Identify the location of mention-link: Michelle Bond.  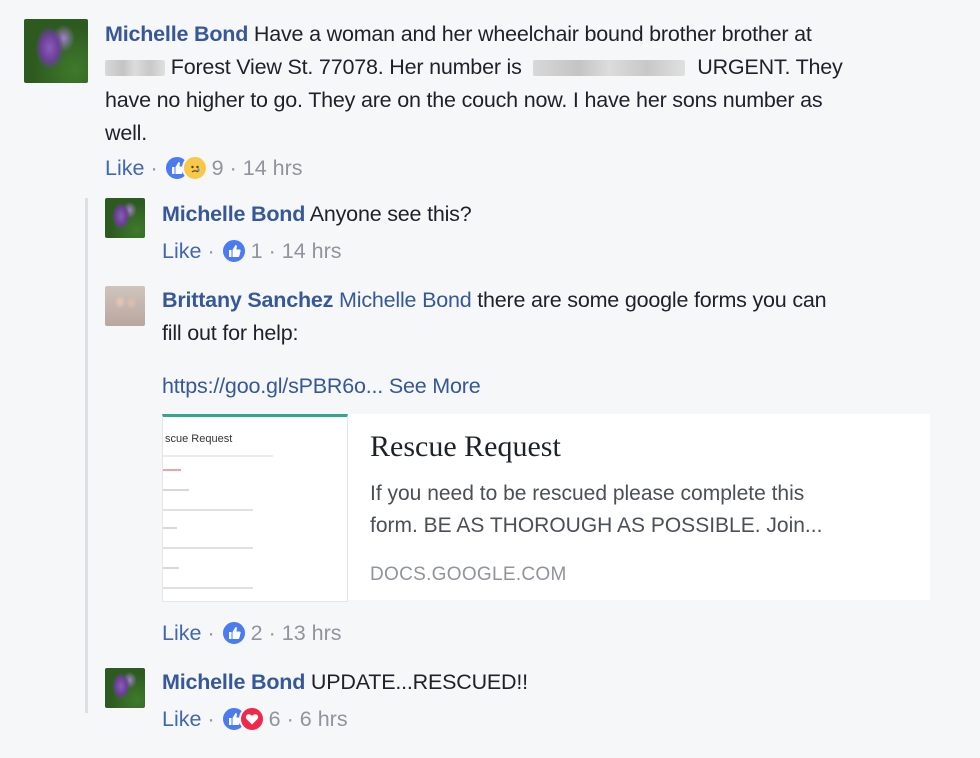
(405, 300).